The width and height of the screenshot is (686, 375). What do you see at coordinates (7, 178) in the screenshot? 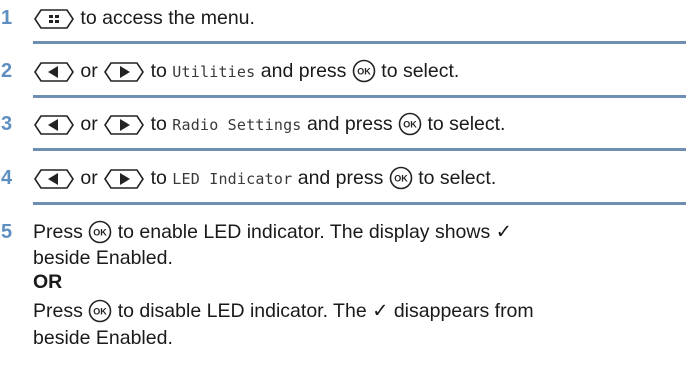
I see `step-number: 4` at bounding box center [7, 178].